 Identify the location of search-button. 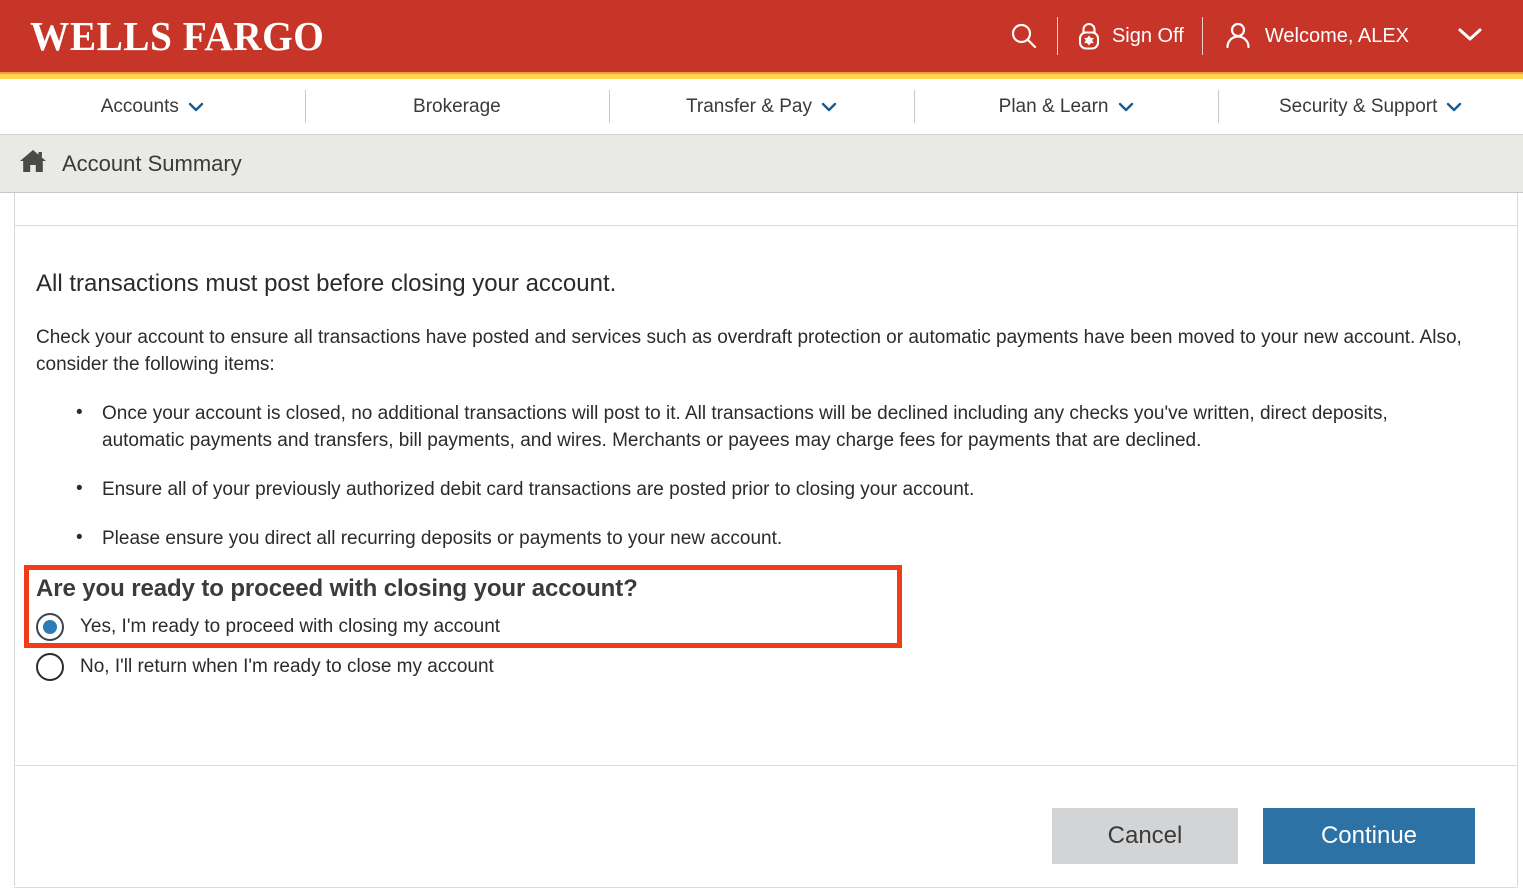
(1024, 36).